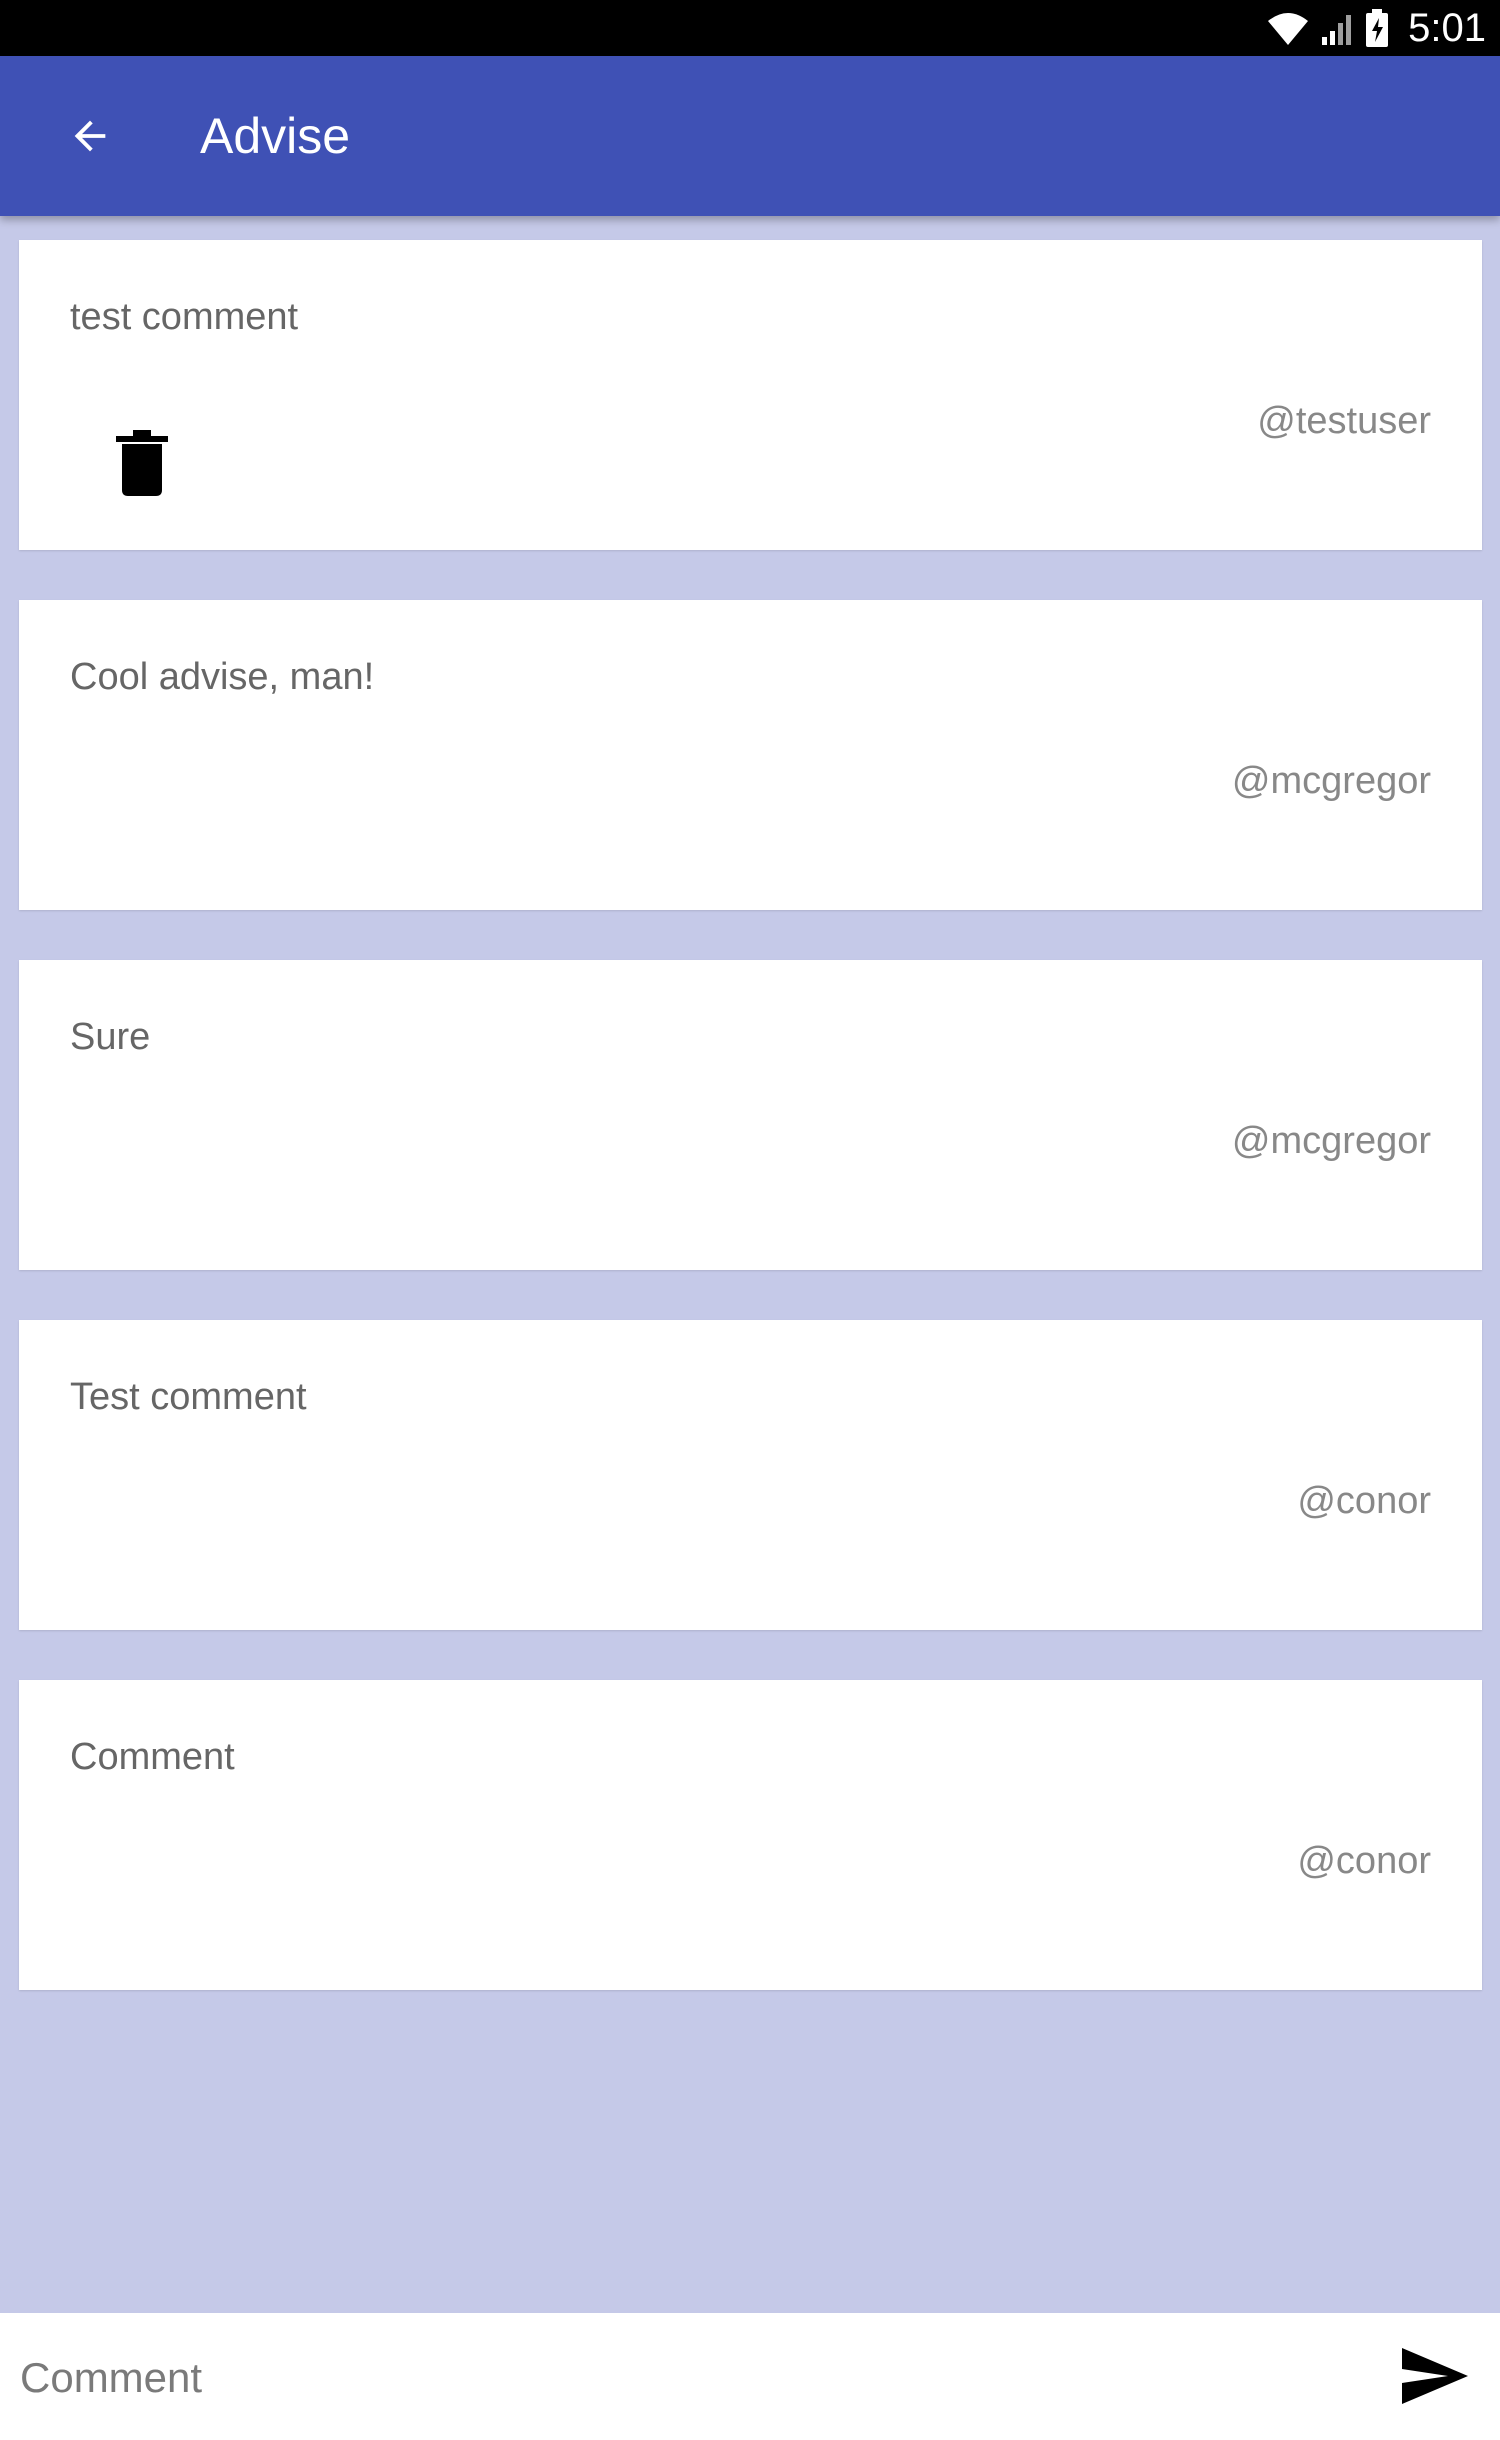  I want to click on wifi-icon, so click(1288, 29).